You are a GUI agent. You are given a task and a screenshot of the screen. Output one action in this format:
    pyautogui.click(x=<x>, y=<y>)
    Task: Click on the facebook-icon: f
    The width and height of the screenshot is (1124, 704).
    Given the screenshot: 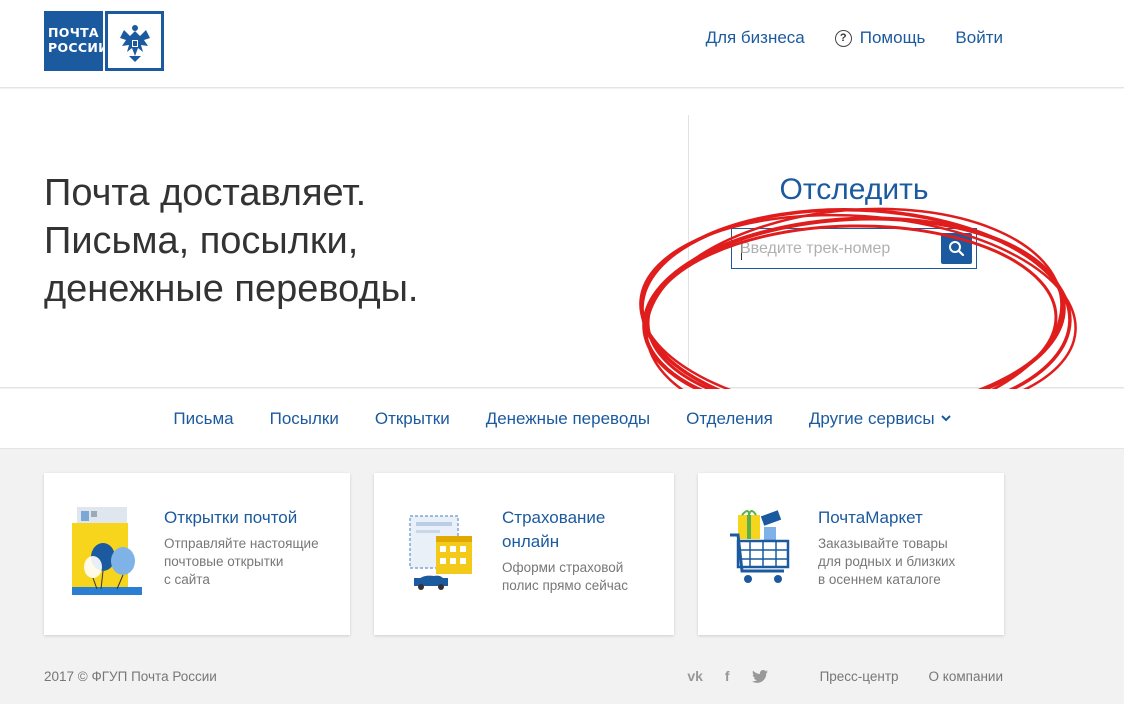 What is the action you would take?
    pyautogui.click(x=727, y=676)
    